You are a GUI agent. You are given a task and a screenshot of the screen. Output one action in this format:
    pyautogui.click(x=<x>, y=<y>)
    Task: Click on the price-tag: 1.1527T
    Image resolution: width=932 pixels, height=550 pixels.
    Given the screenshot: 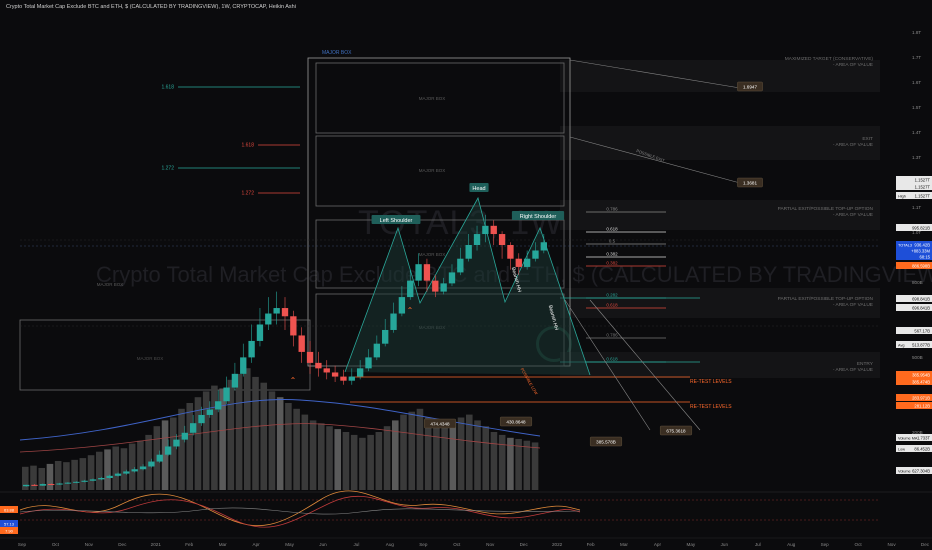 What is the action you would take?
    pyautogui.click(x=923, y=196)
    